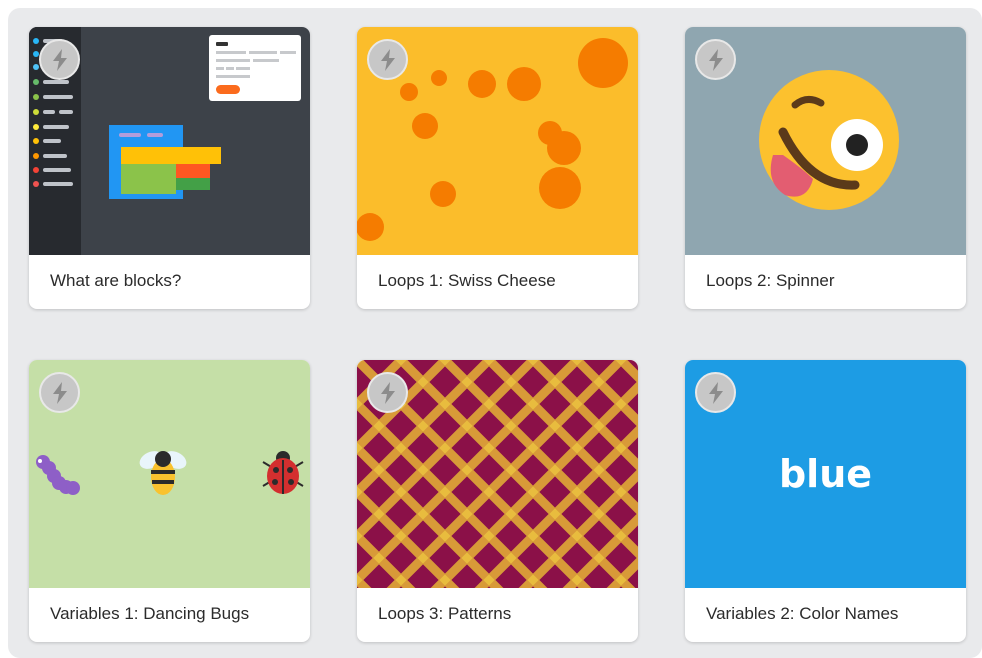 This screenshot has width=982, height=658. I want to click on lesson-title: Variables 2: Color Names, so click(802, 613).